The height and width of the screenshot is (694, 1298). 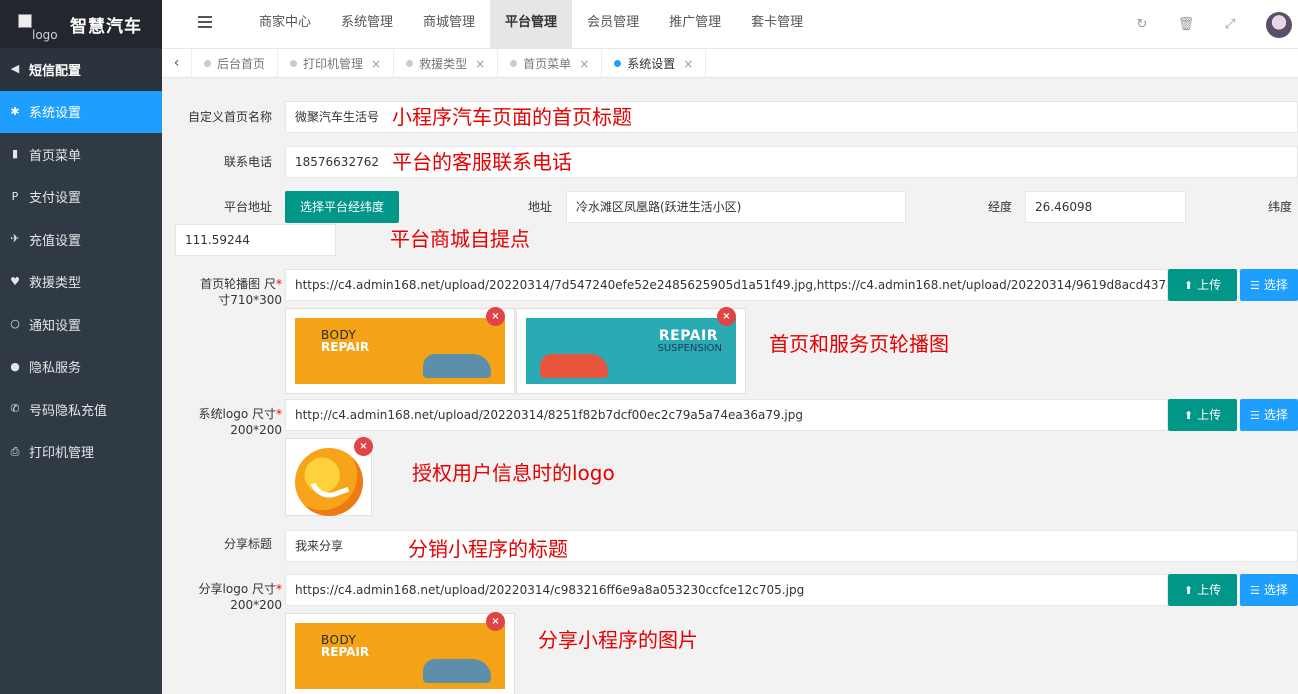 I want to click on nav-merchant-center: 商家中心, so click(x=285, y=24).